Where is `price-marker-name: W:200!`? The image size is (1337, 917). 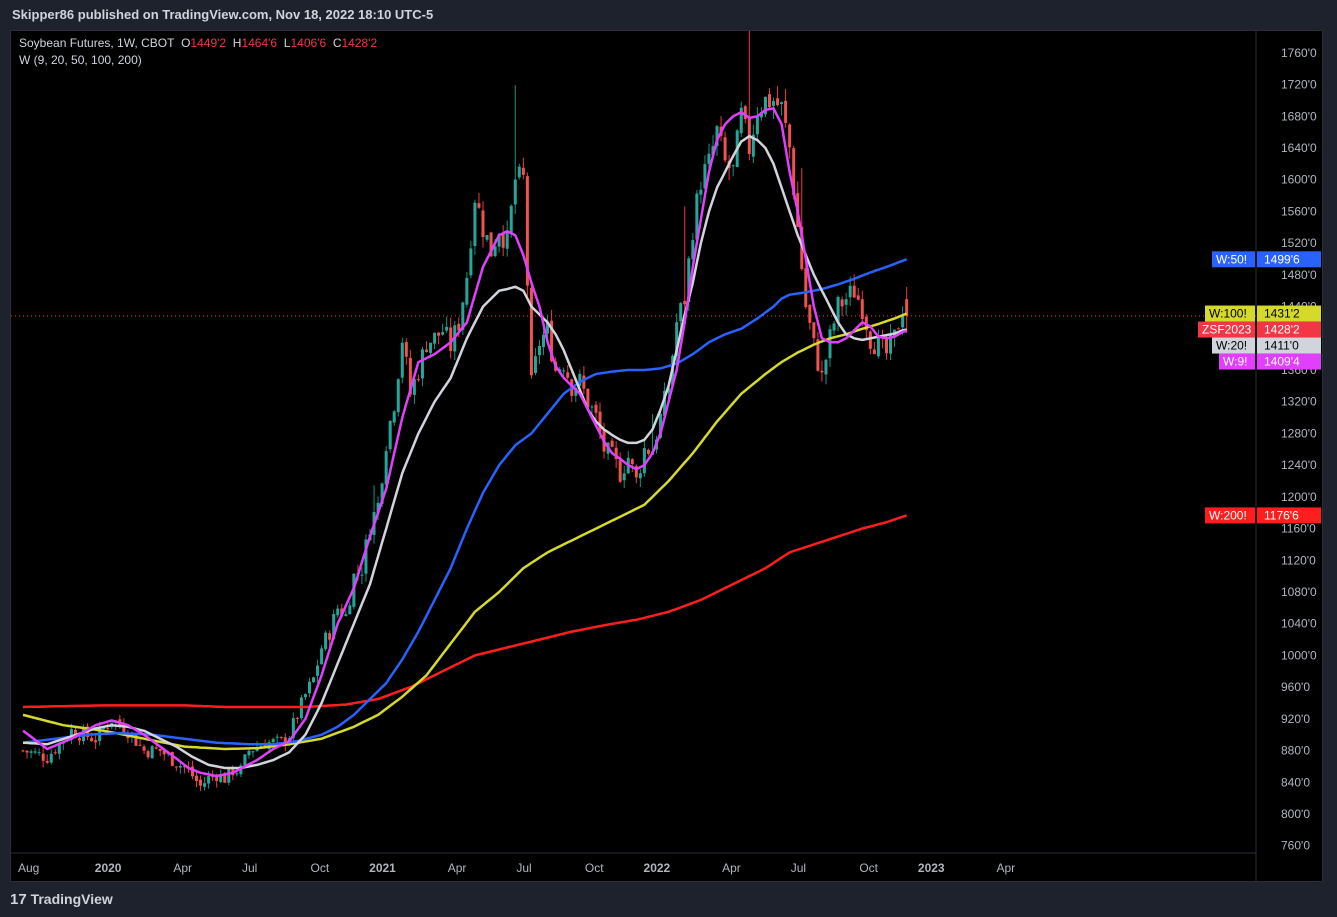 price-marker-name: W:200! is located at coordinates (1228, 515).